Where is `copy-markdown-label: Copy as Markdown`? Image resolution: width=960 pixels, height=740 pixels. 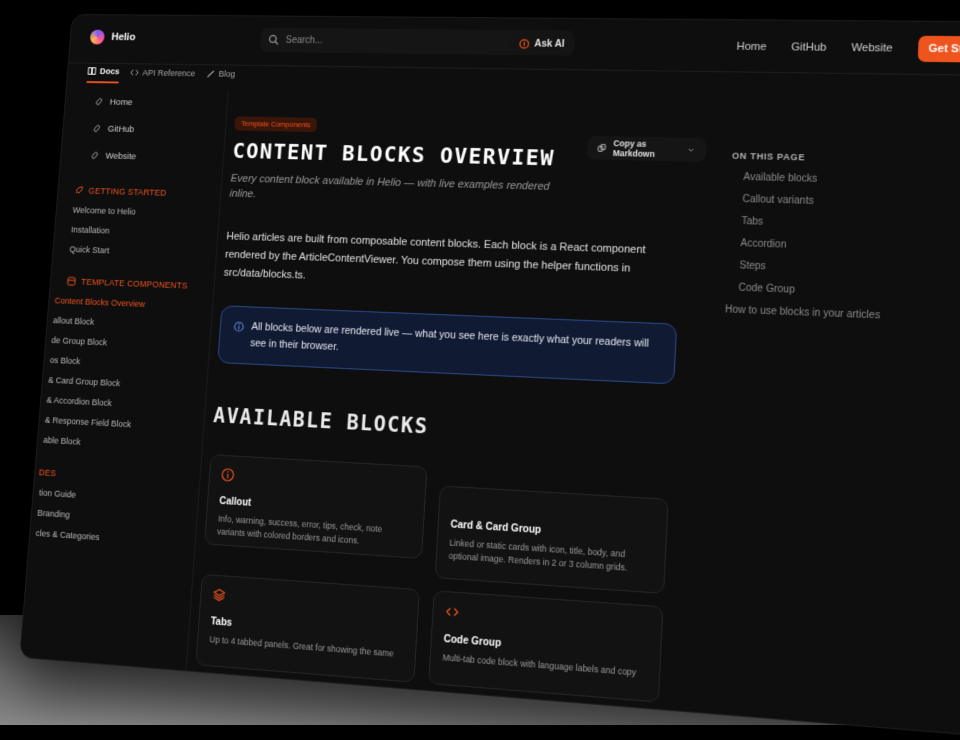 copy-markdown-label: Copy as Markdown is located at coordinates (647, 148).